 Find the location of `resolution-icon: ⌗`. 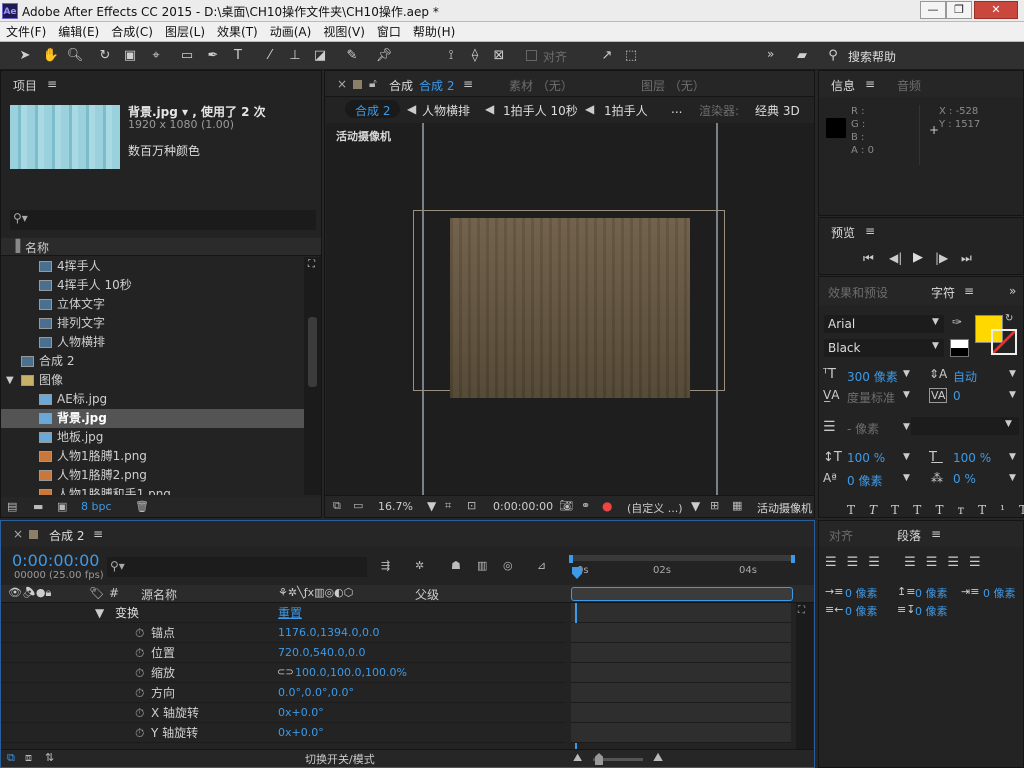

resolution-icon: ⌗ is located at coordinates (448, 506).